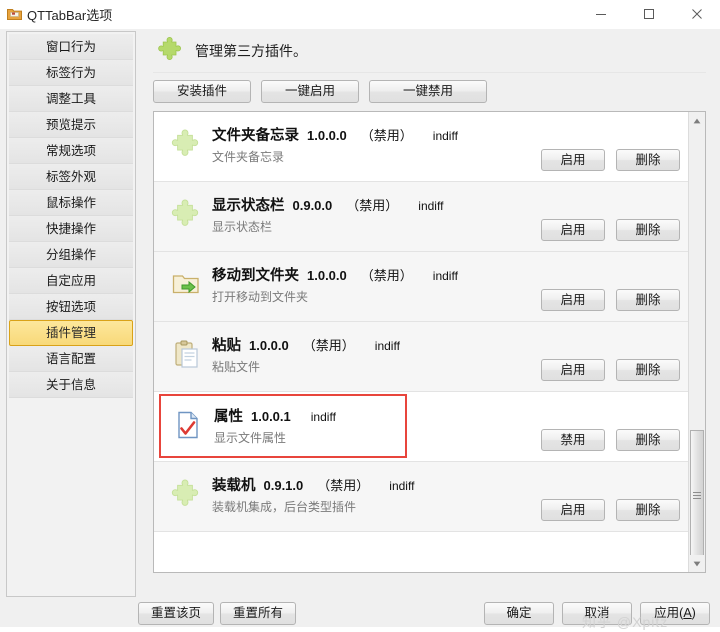 The height and width of the screenshot is (632, 720). I want to click on sidebar-item-0: 窗口行为, so click(71, 47).